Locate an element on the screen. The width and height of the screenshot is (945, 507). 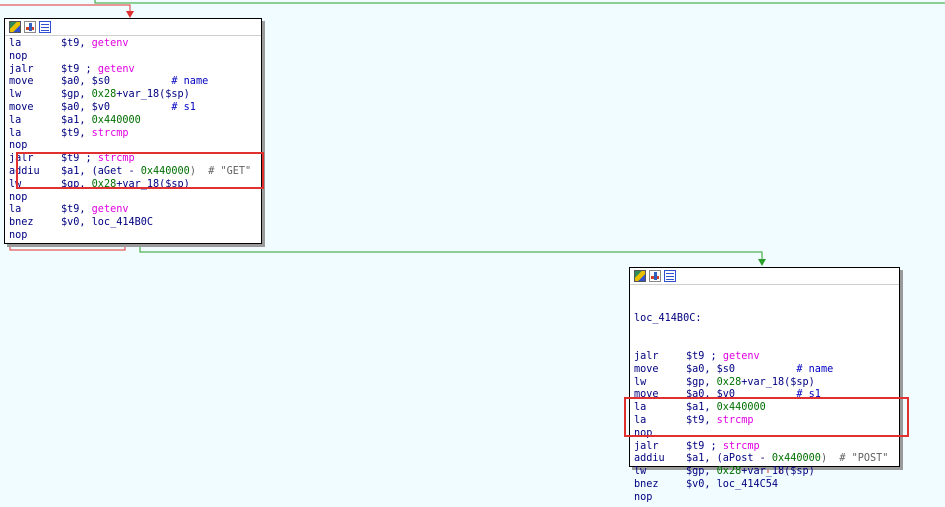
operand-suffix: ) # "POST" is located at coordinates (854, 459).